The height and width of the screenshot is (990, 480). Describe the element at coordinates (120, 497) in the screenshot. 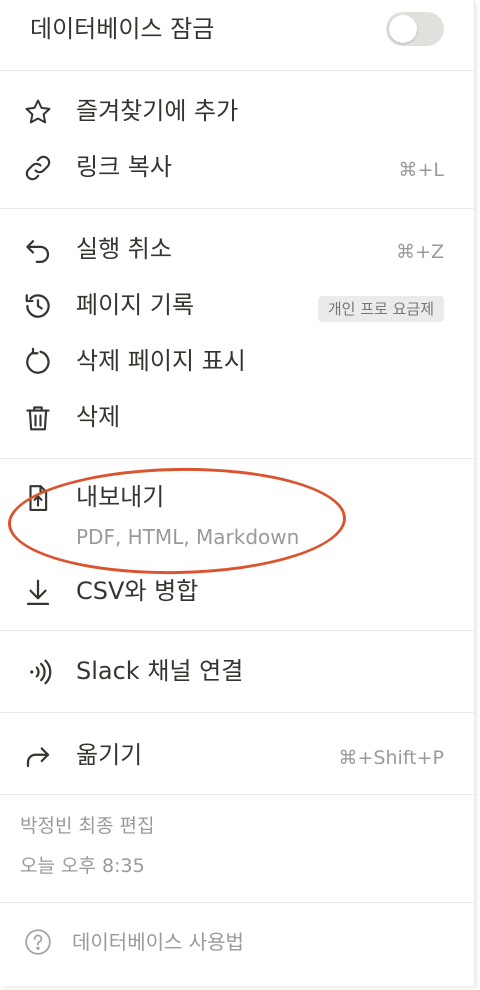

I see `export-label: 내보내기` at that location.